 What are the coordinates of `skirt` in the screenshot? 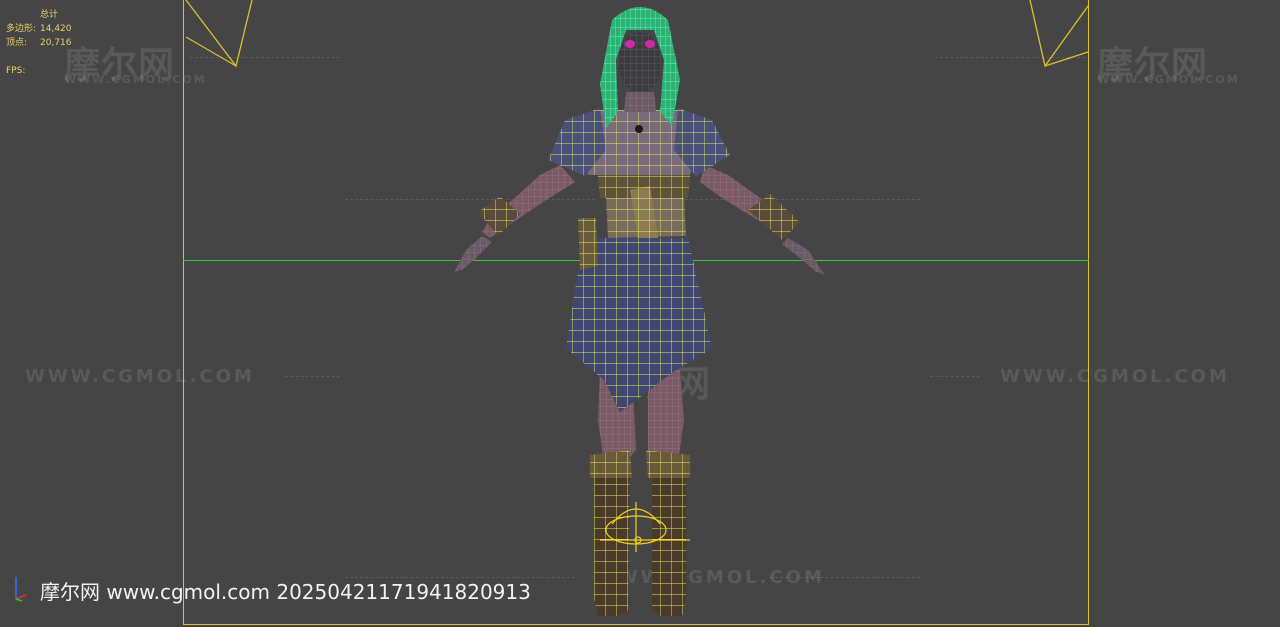 It's located at (639, 315).